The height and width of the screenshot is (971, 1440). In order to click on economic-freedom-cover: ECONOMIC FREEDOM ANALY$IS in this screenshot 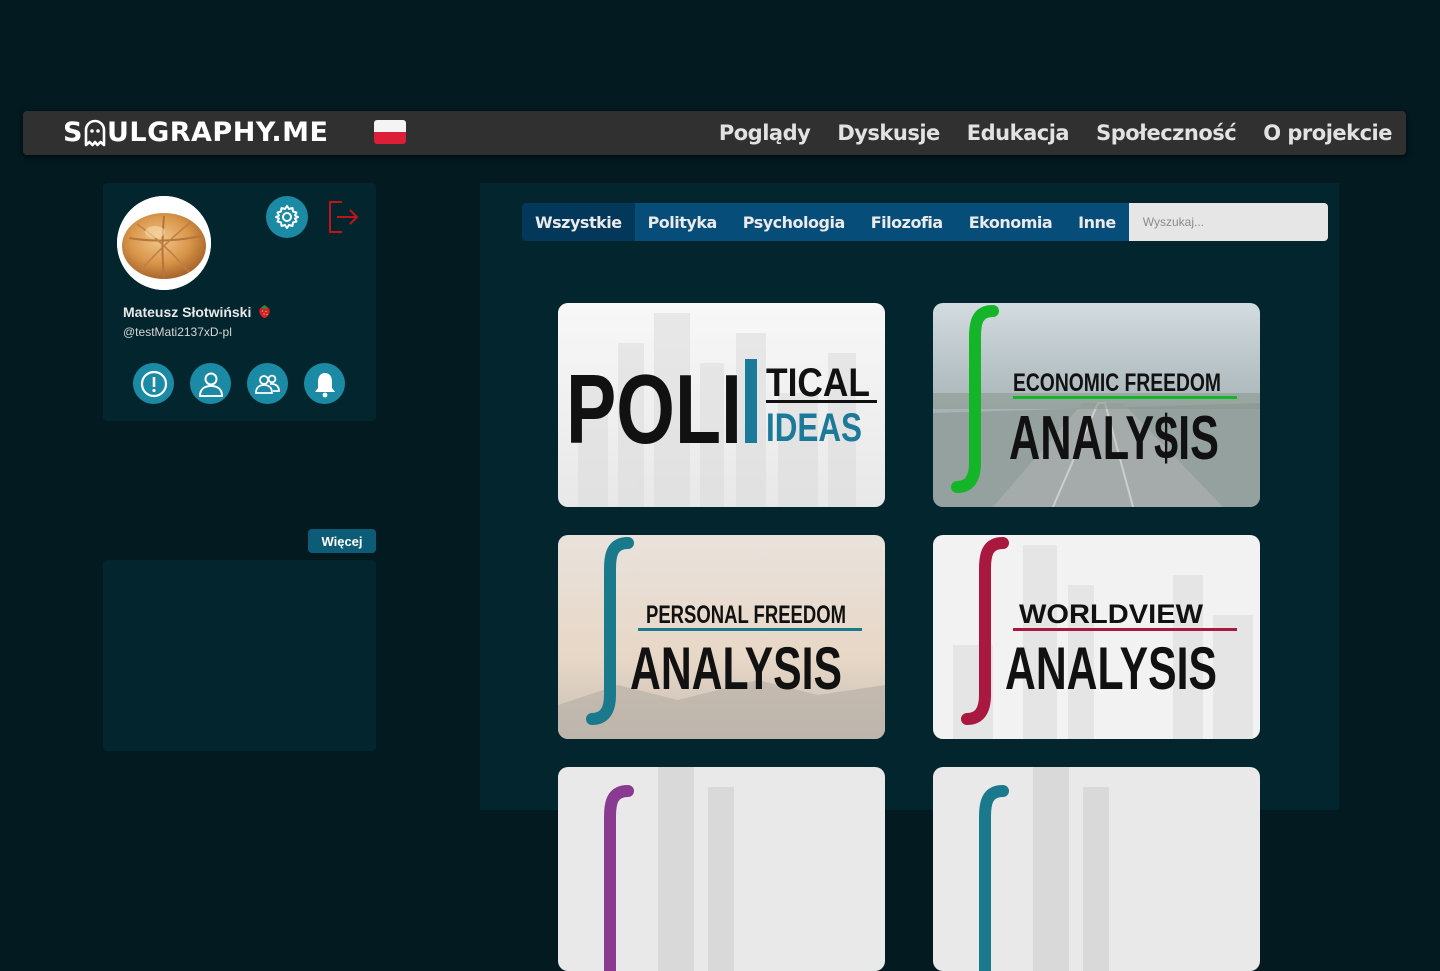, I will do `click(1096, 405)`.